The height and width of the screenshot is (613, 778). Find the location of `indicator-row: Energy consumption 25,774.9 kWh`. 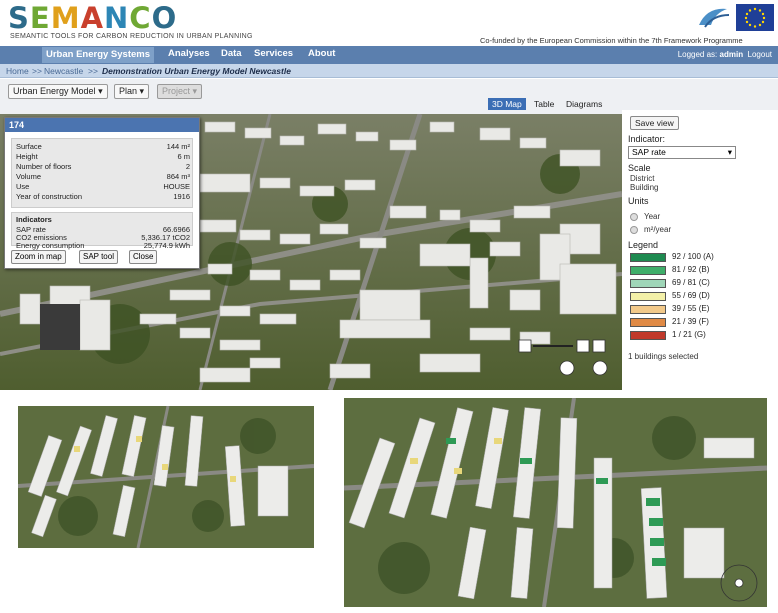

indicator-row: Energy consumption 25,774.9 kWh is located at coordinates (103, 245).